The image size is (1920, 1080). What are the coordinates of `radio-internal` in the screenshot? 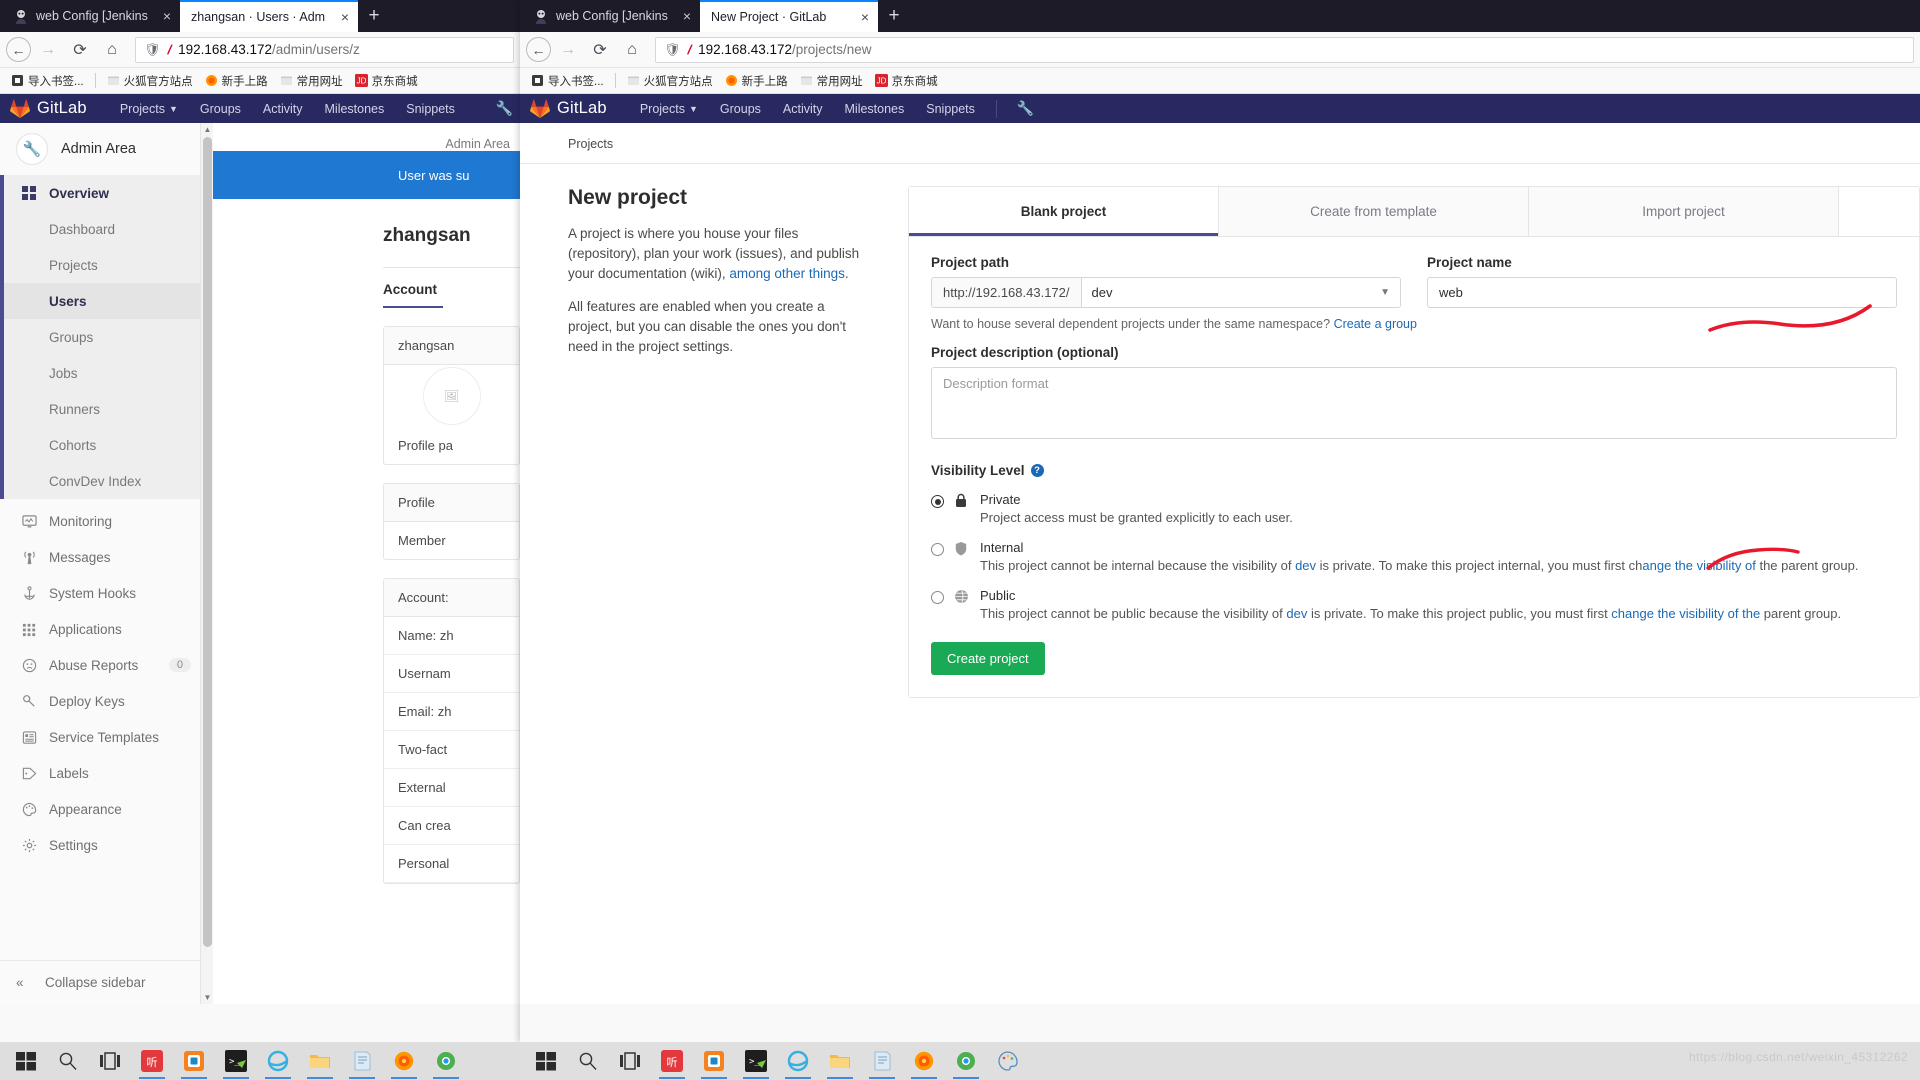 It's located at (937, 549).